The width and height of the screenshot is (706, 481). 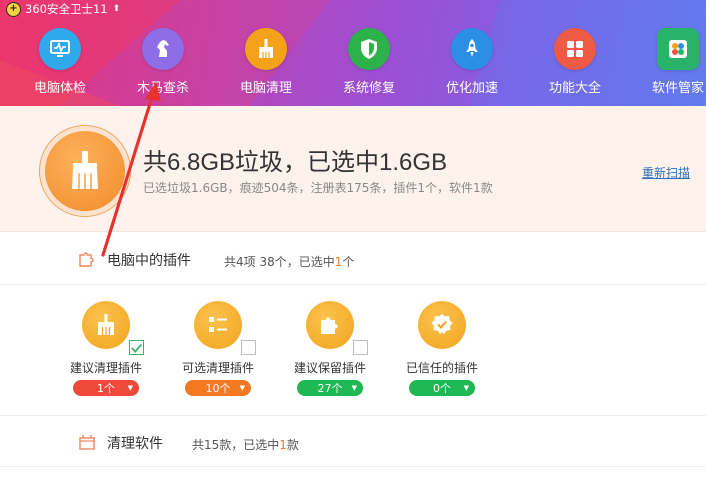 I want to click on rescan-link: 重新扫描, so click(x=666, y=172).